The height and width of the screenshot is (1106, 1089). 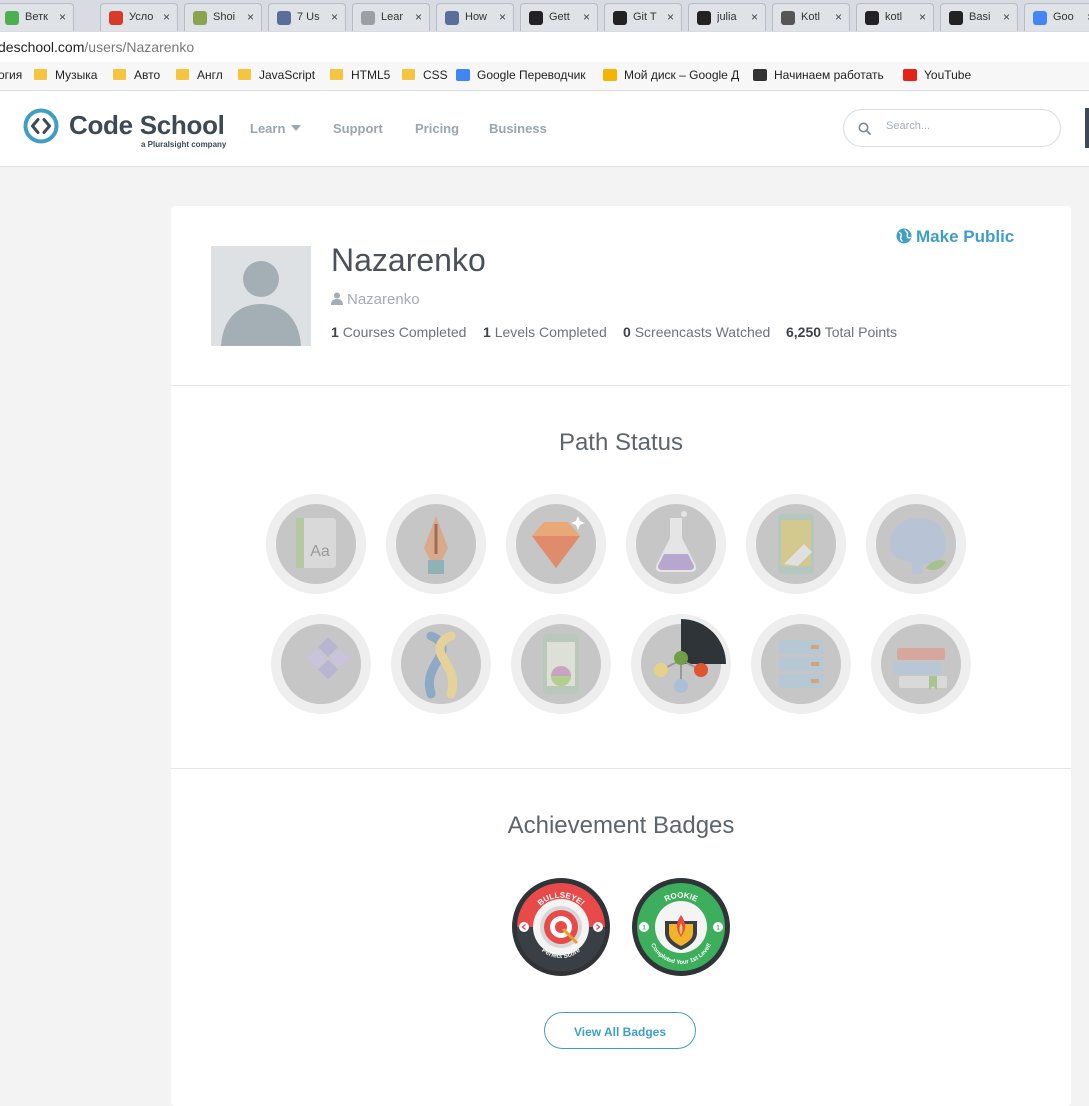 What do you see at coordinates (65, 75) in the screenshot?
I see `bookmark-item: Музыка` at bounding box center [65, 75].